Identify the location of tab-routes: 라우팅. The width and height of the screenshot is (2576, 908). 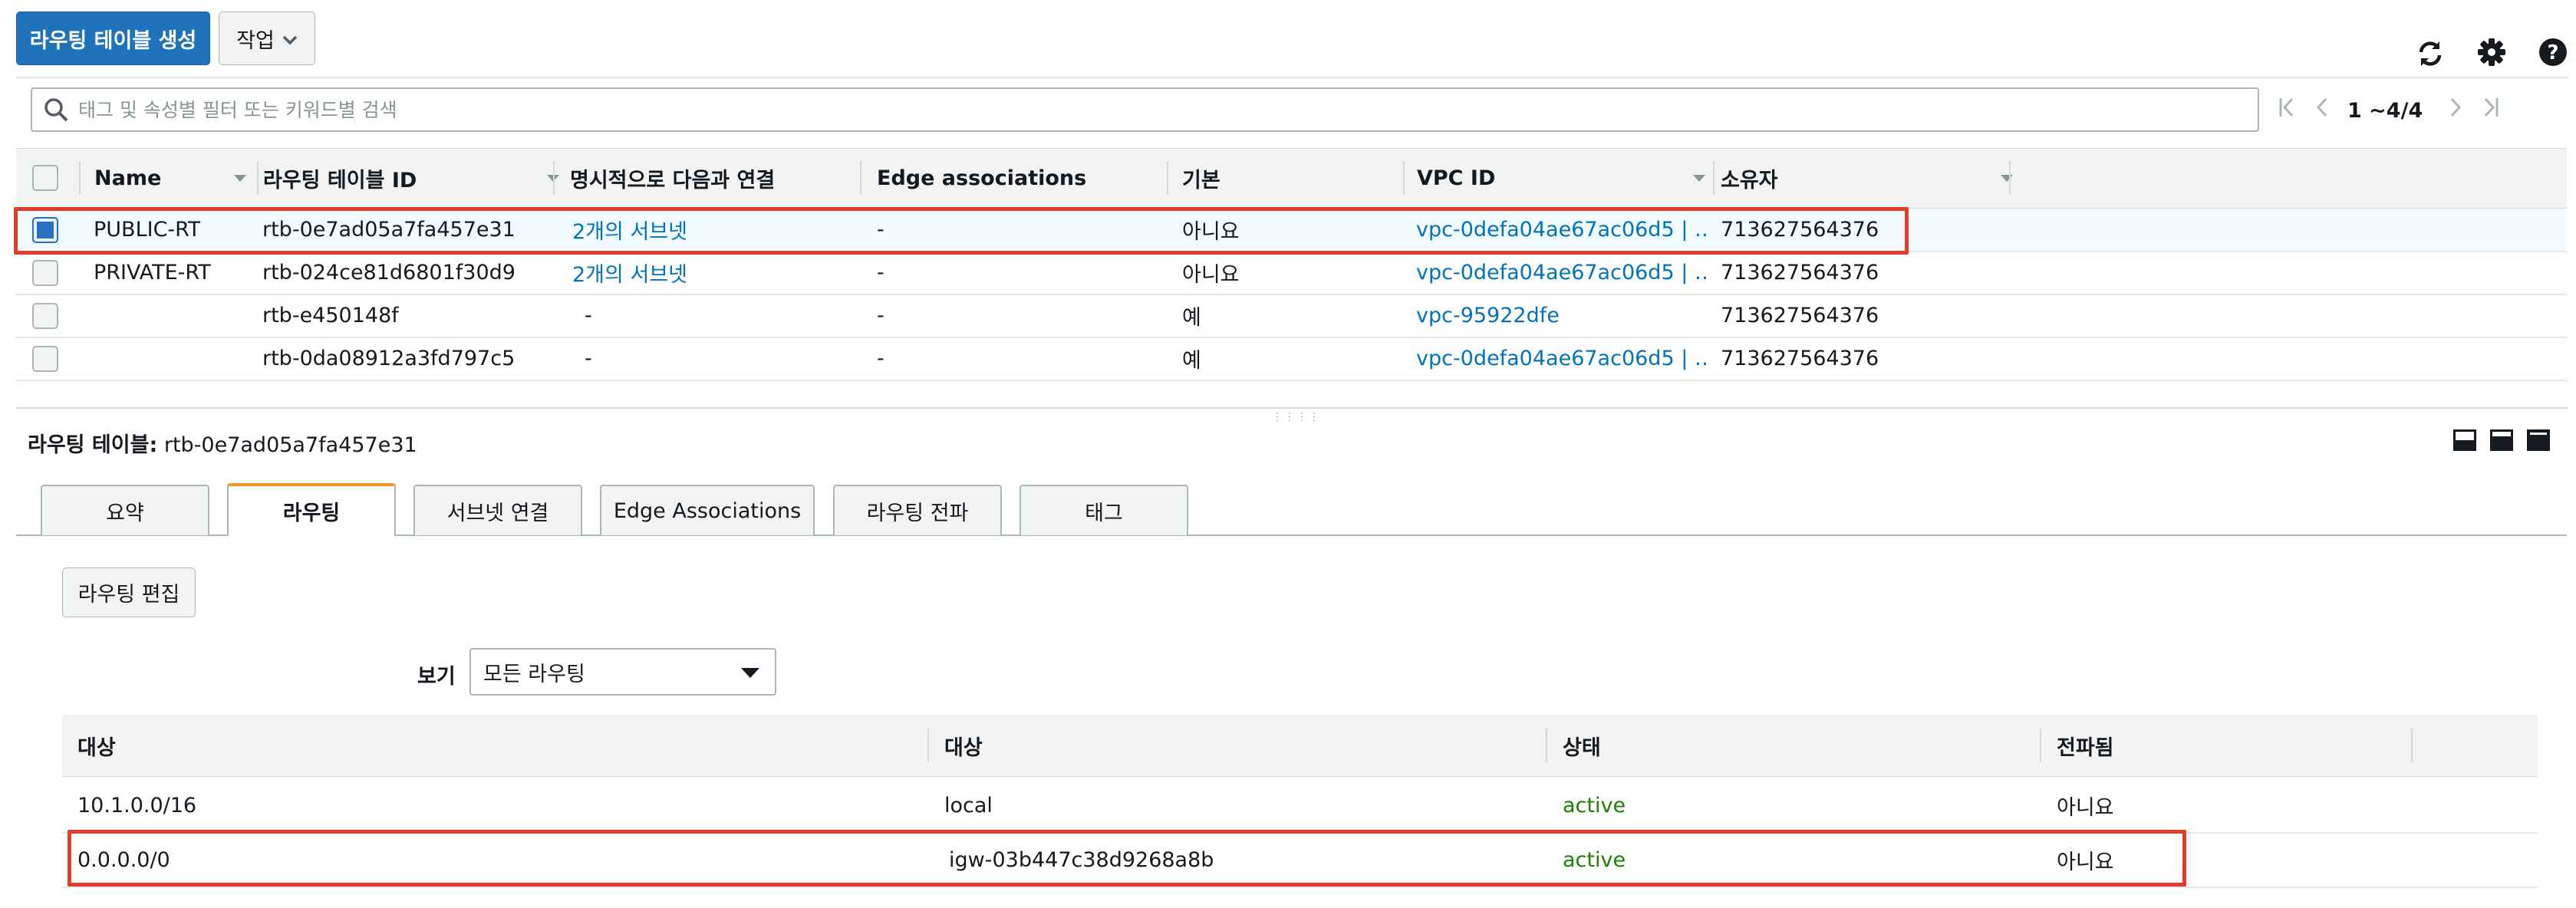
(311, 509).